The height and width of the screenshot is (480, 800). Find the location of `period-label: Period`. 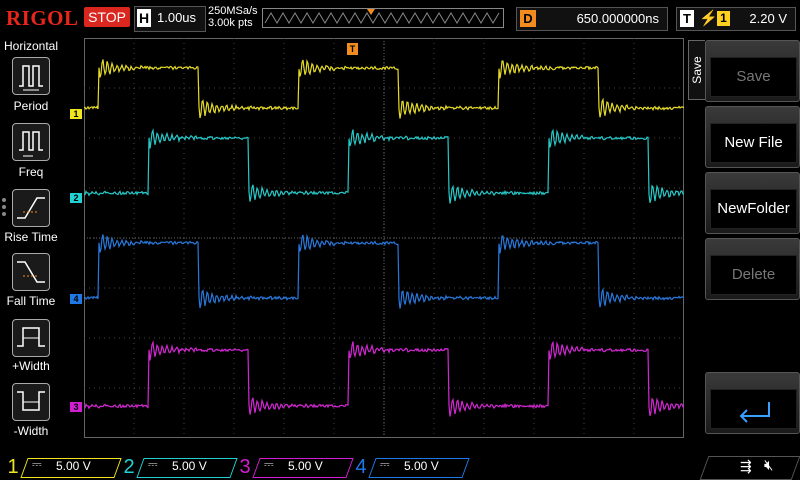

period-label: Period is located at coordinates (31, 106).